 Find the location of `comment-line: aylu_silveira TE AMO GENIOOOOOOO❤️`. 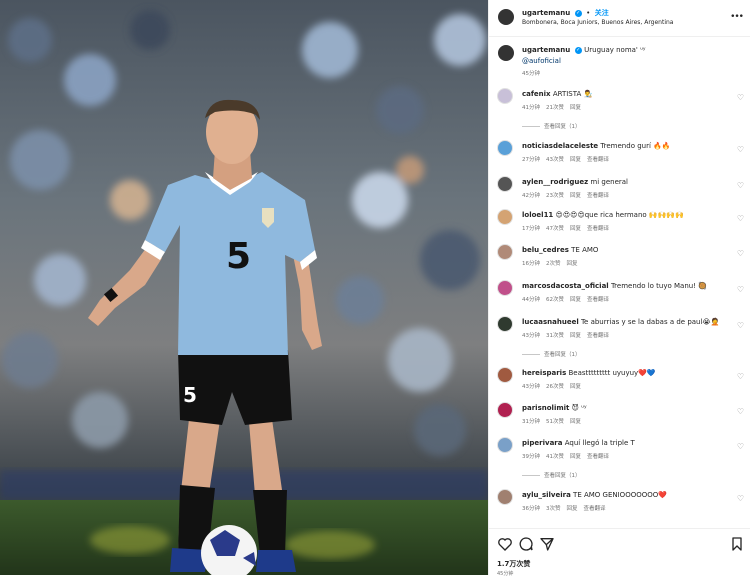

comment-line: aylu_silveira TE AMO GENIOOOOOOO❤️ is located at coordinates (594, 495).